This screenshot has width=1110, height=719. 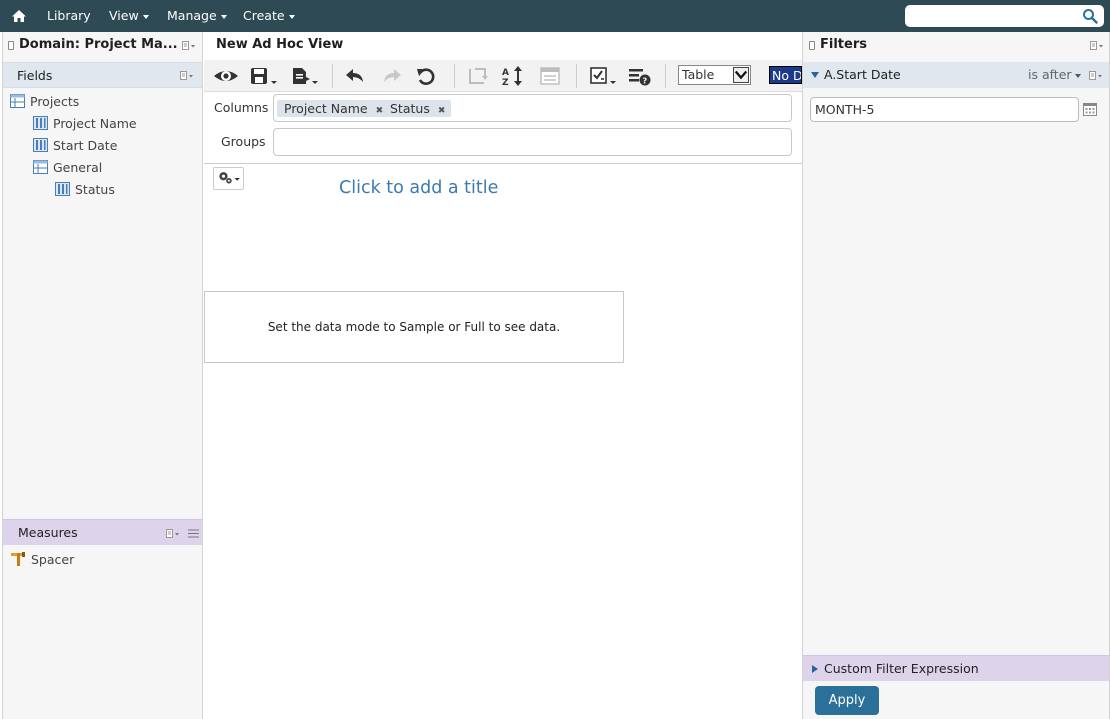 I want to click on tree-field-project-name: Project Name, so click(x=85, y=123).